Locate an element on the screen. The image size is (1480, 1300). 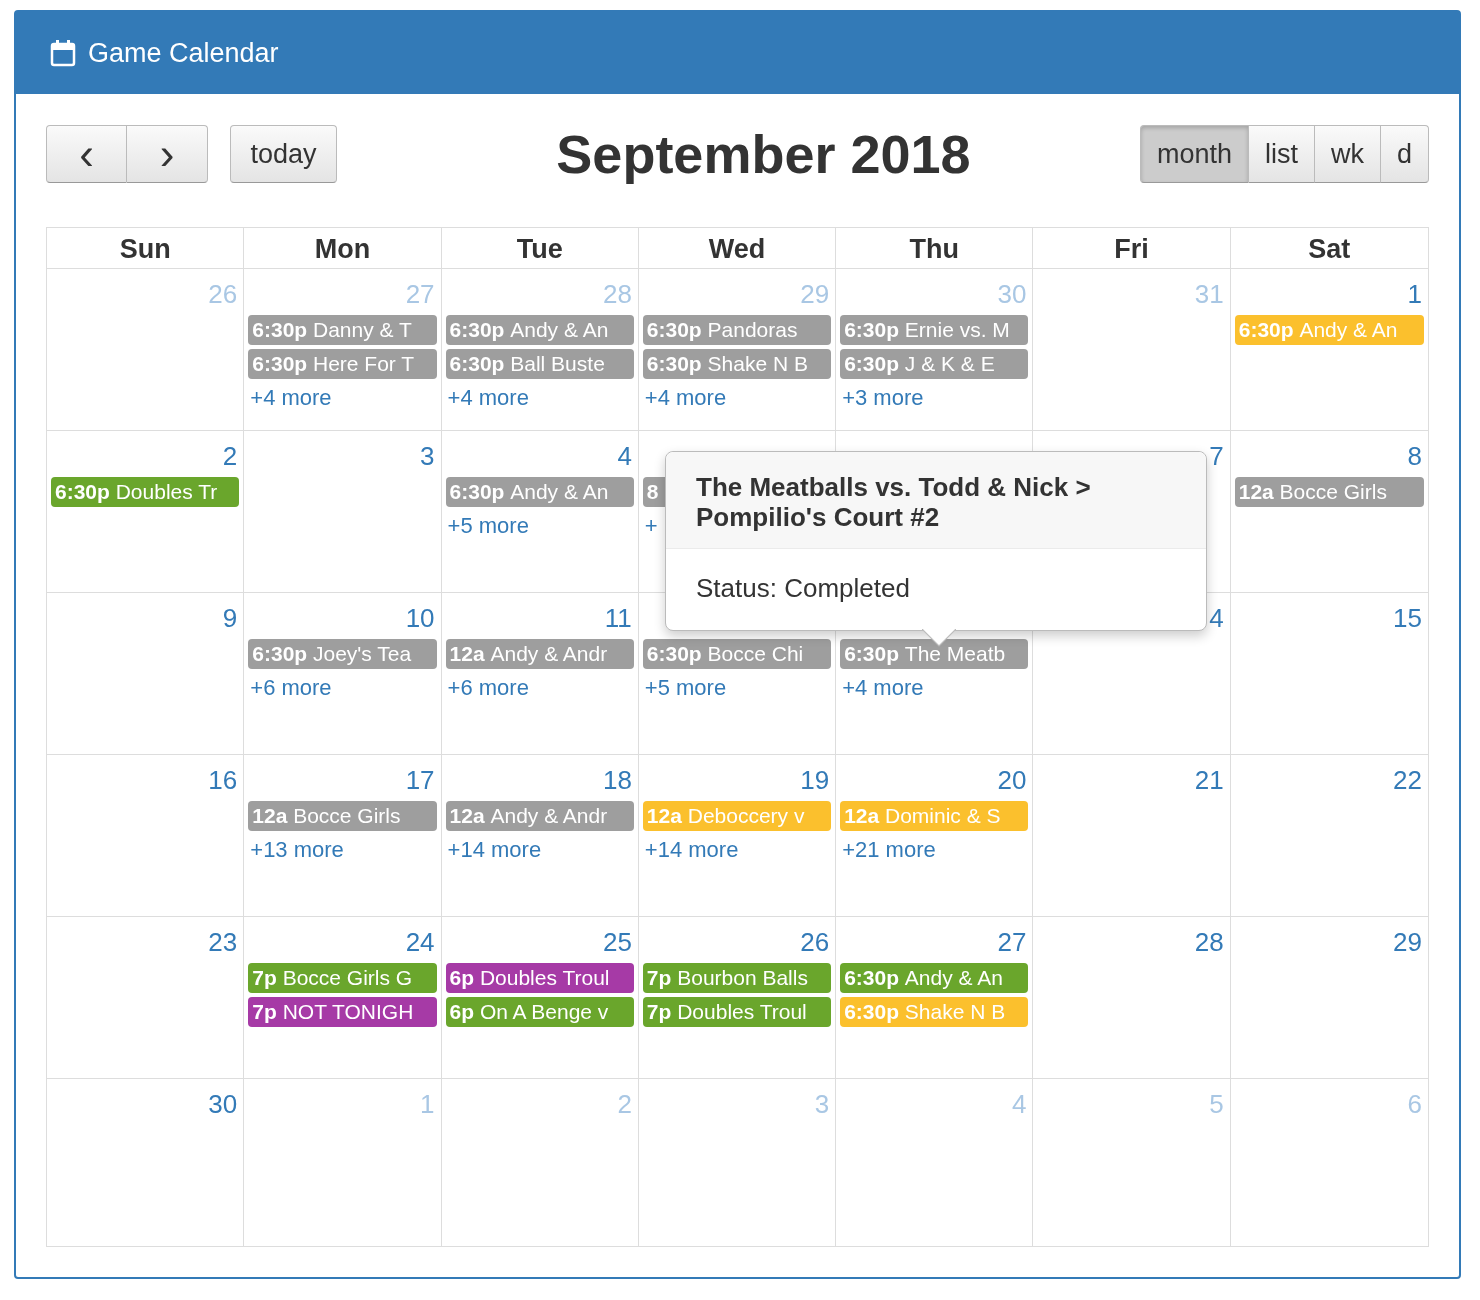
day-number: 6 is located at coordinates (1414, 1104).